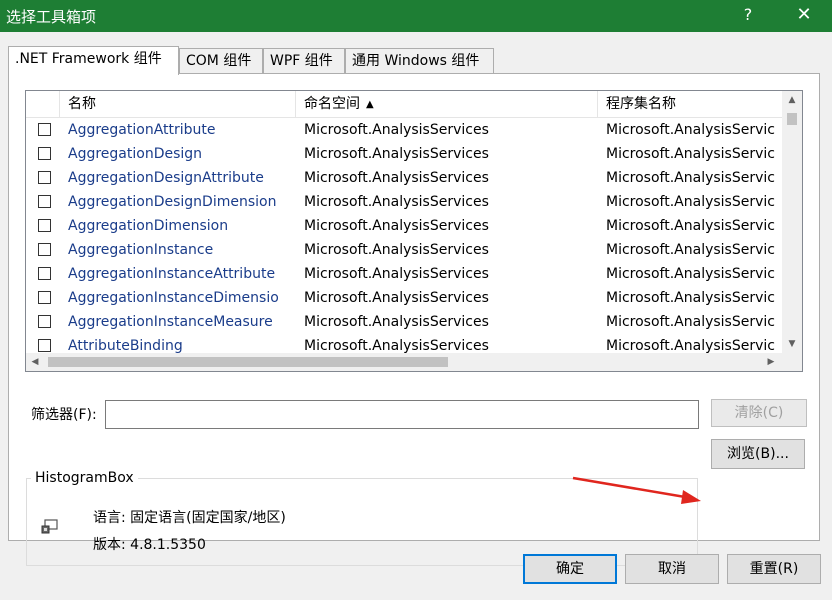  Describe the element at coordinates (43, 104) in the screenshot. I see `header-checkbox-column` at that location.